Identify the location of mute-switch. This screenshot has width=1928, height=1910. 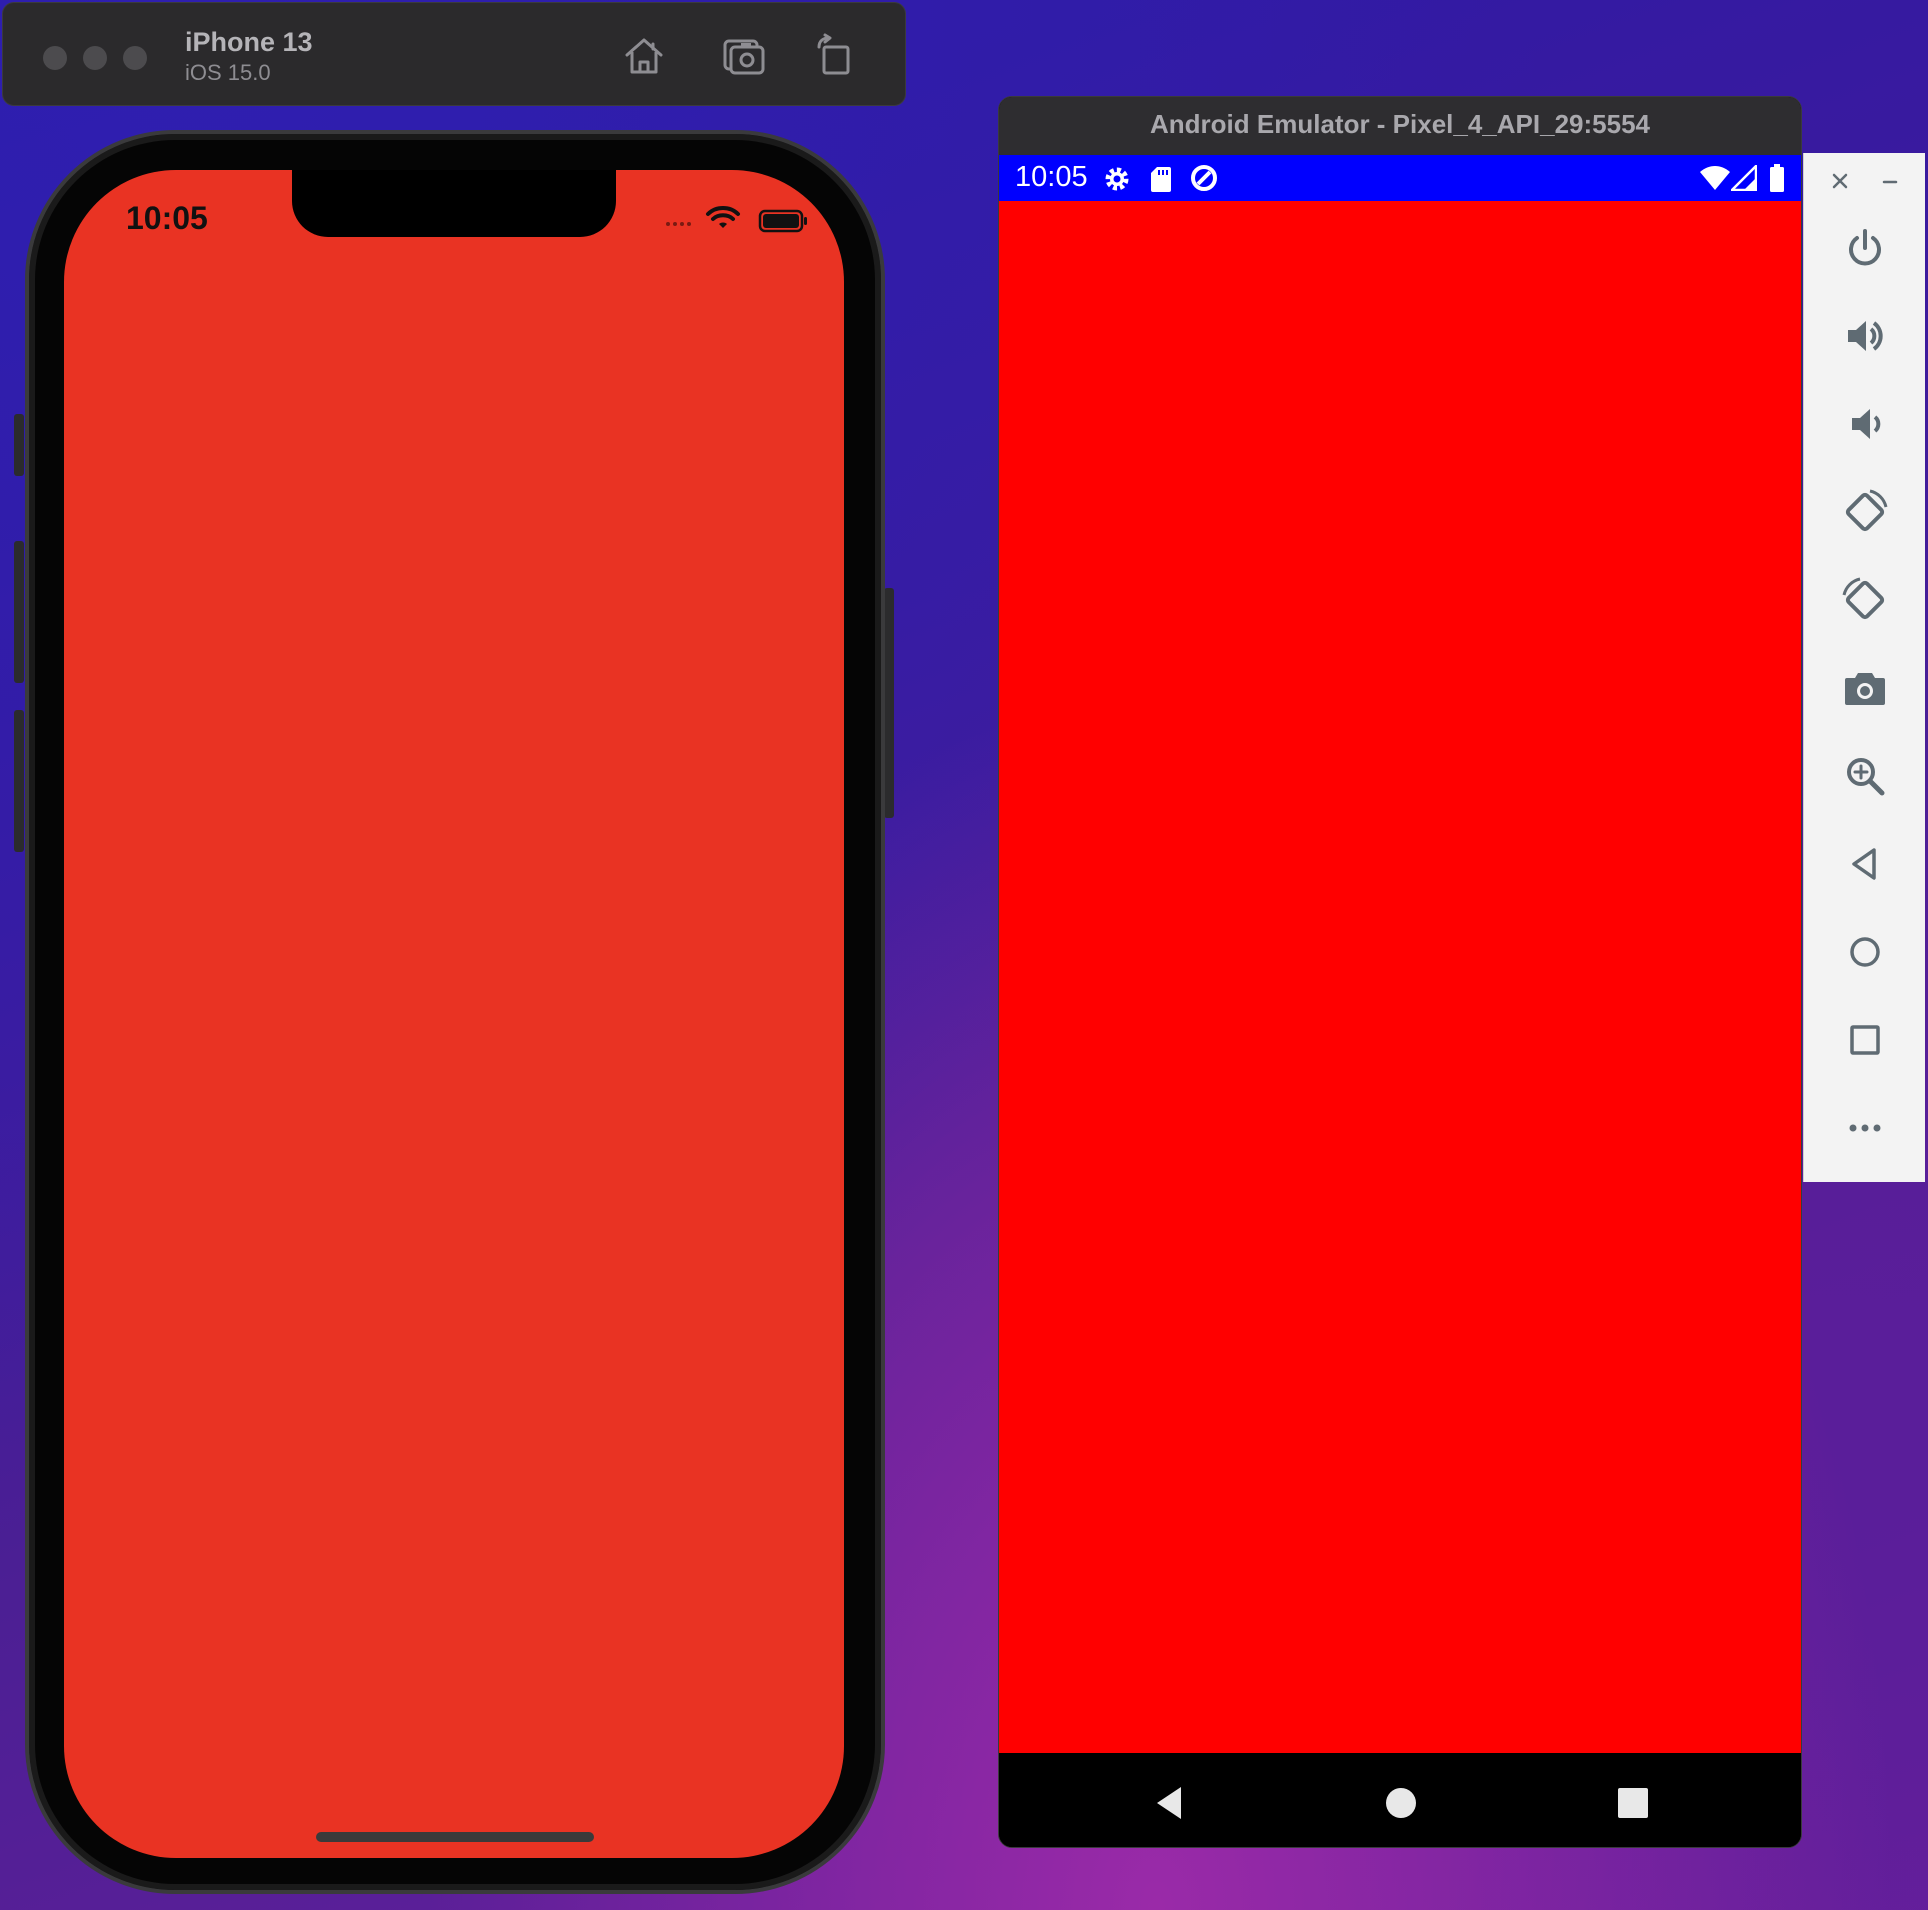
(19, 445).